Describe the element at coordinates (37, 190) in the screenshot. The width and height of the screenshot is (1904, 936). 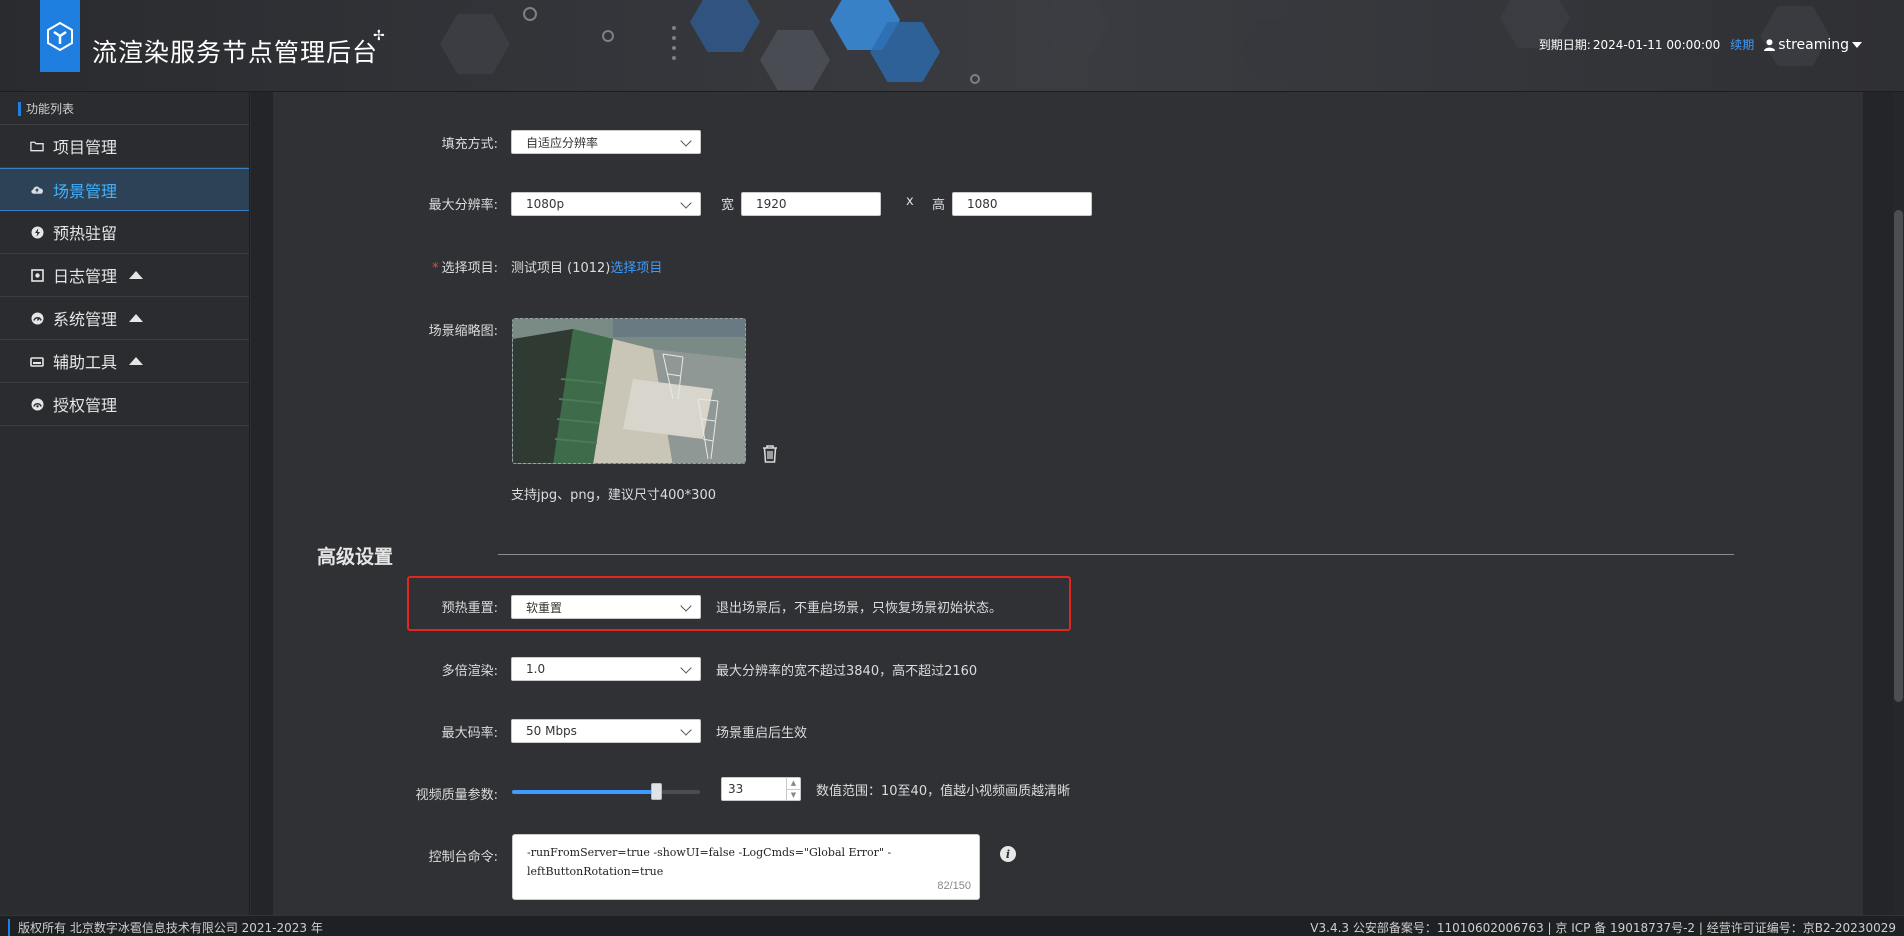
I see `cloud-icon` at that location.